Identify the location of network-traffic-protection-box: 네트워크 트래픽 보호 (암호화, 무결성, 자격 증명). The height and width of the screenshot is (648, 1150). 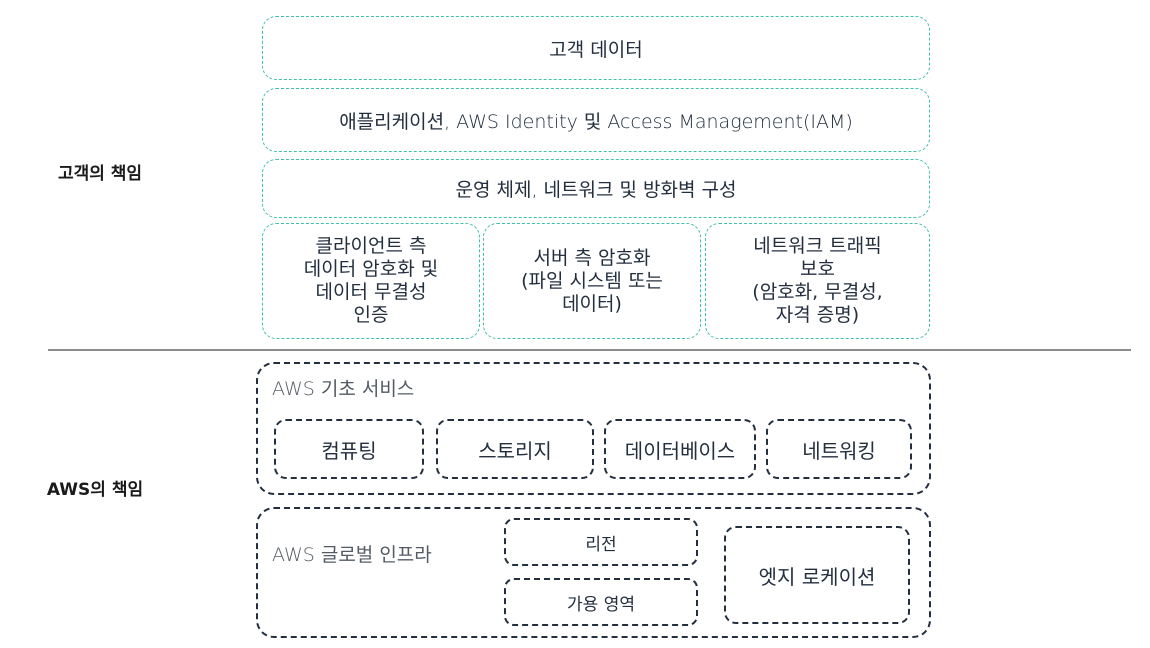
(817, 281).